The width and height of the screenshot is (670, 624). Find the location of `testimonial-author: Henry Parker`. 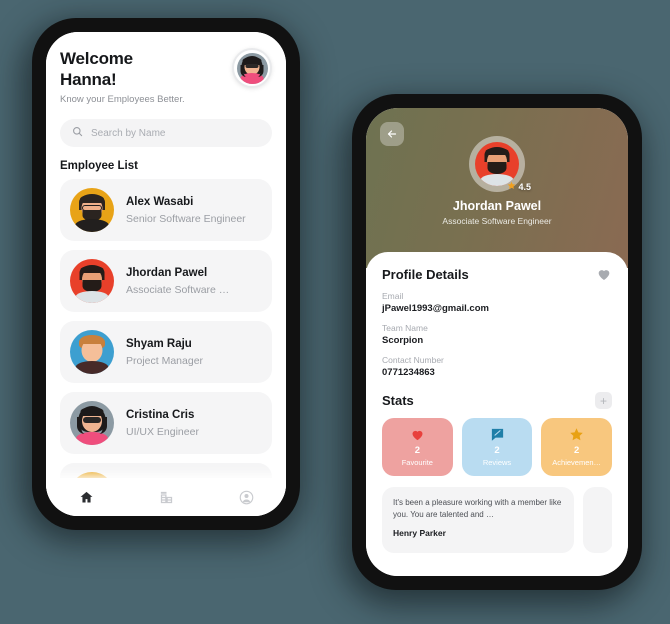

testimonial-author: Henry Parker is located at coordinates (419, 533).